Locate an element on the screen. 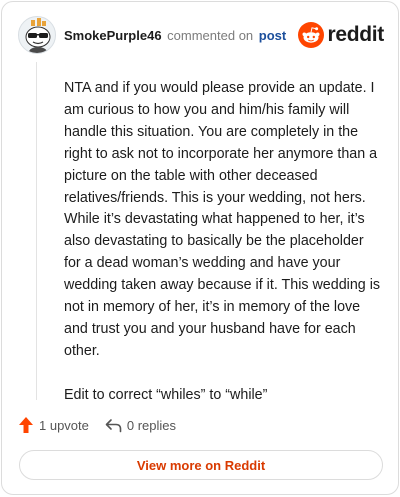  comment-byline: SmokePurple46 commented on post is located at coordinates (181, 35).